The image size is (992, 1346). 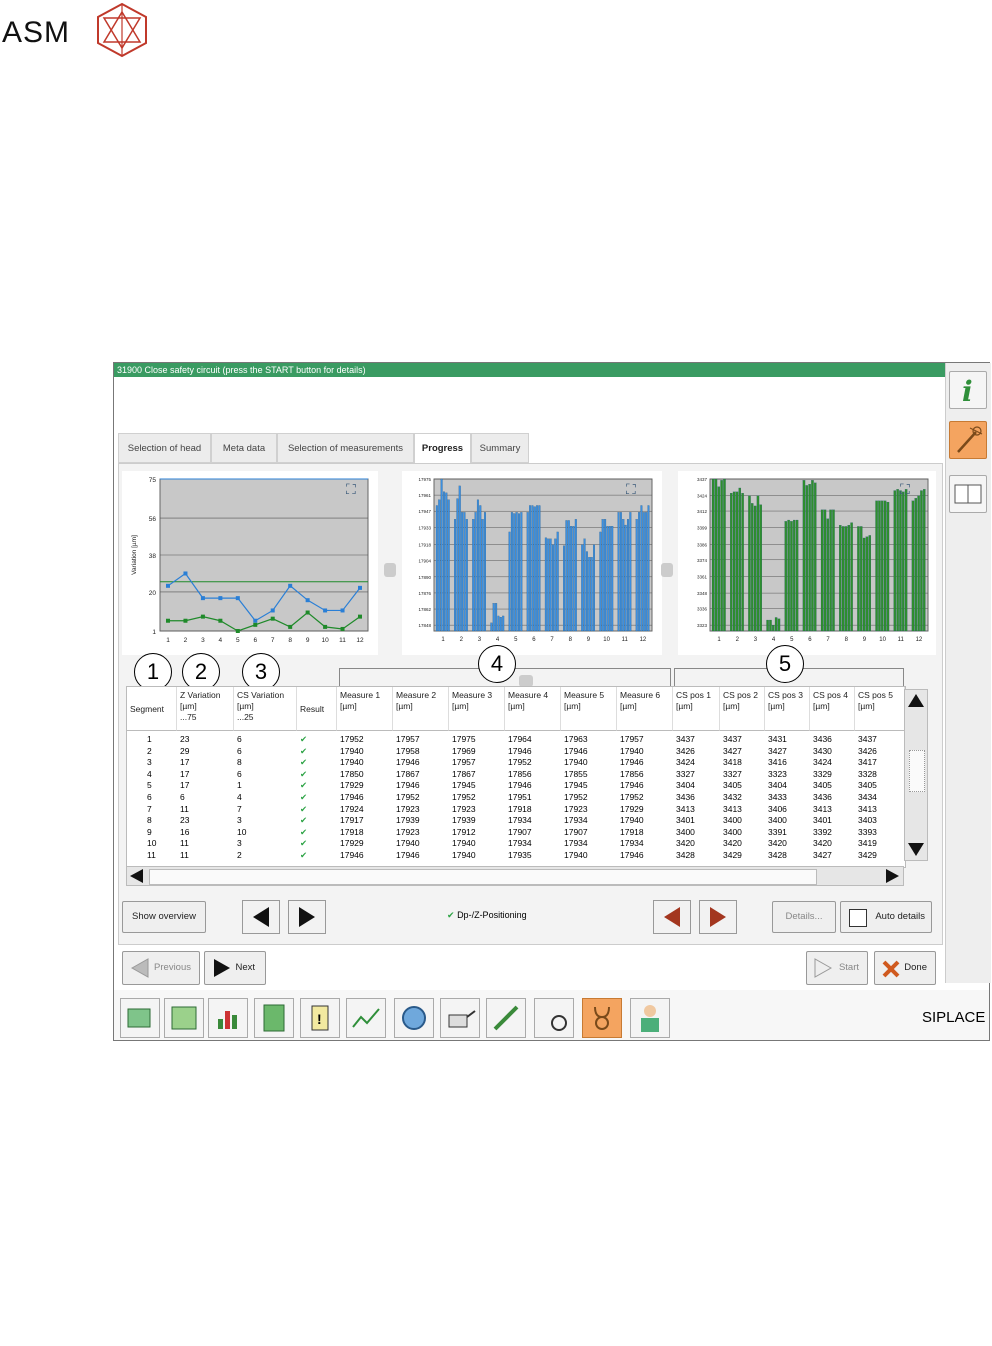 I want to click on tab-selection-of-head: Selection of head, so click(x=164, y=448).